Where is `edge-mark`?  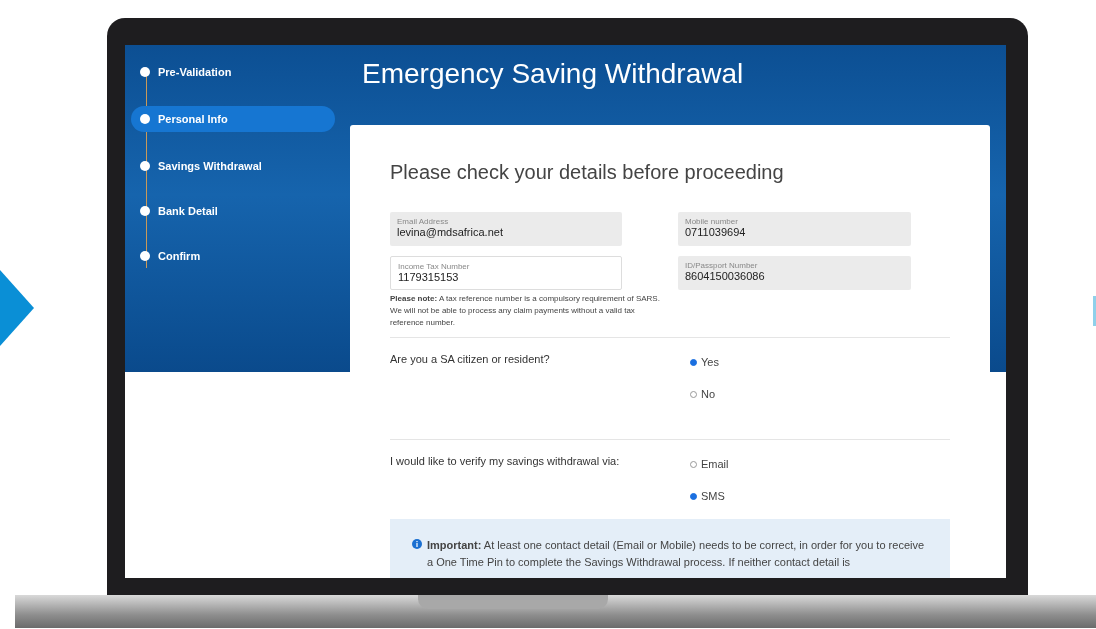
edge-mark is located at coordinates (1094, 311).